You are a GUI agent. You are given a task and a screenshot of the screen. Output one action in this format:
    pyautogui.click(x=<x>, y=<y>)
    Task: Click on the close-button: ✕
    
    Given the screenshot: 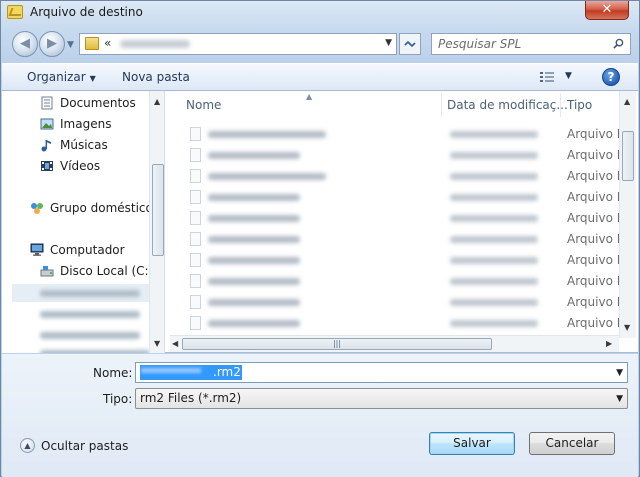 What is the action you would take?
    pyautogui.click(x=607, y=10)
    